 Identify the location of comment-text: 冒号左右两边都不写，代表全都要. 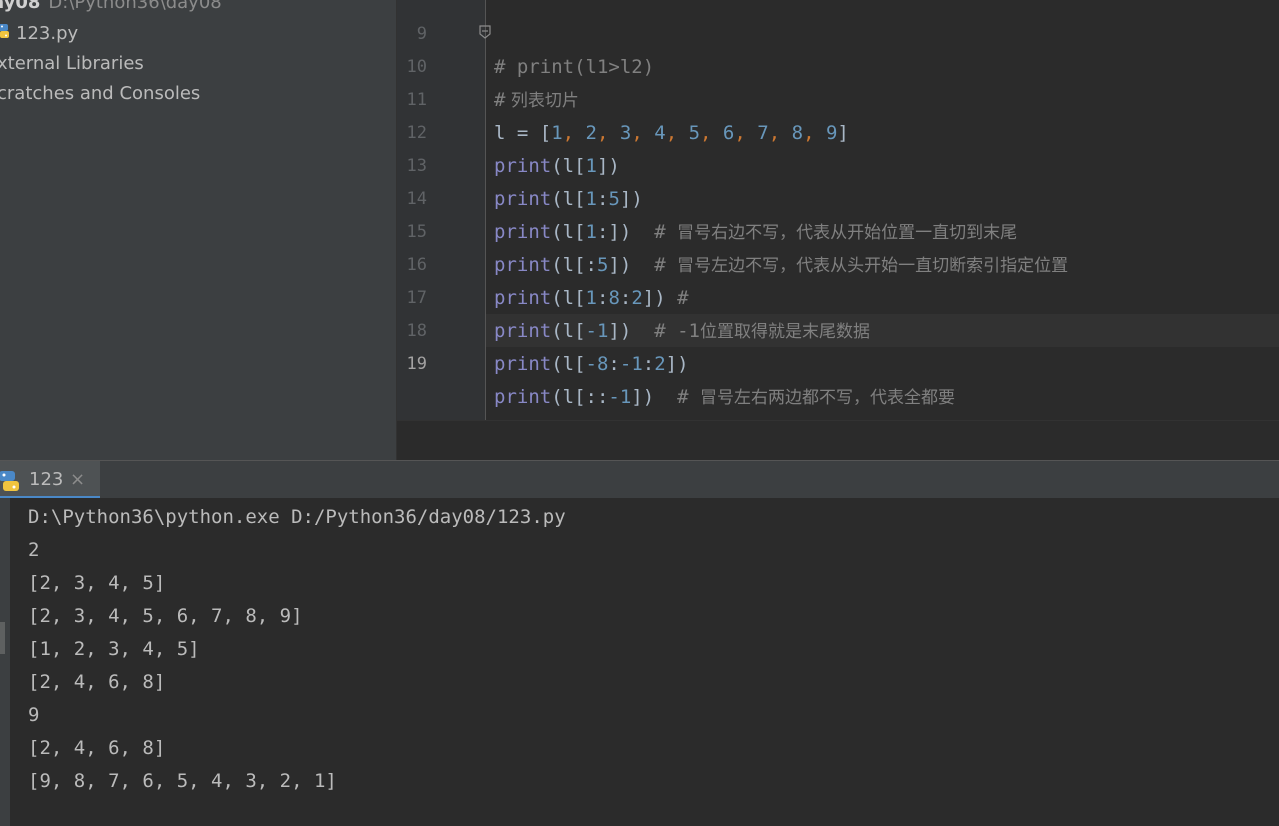
(827, 398).